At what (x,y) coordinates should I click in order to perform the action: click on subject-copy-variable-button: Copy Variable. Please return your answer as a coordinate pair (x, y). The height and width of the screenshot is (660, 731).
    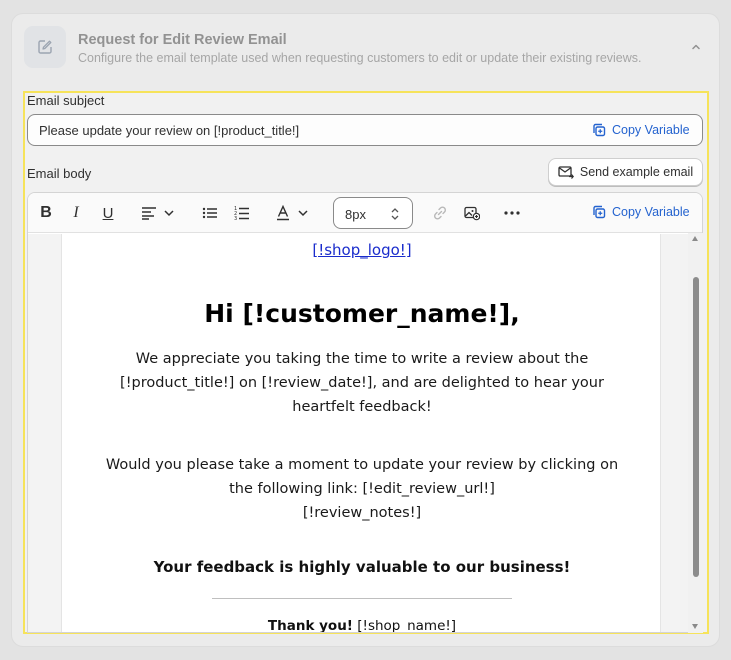
    Looking at the image, I should click on (641, 130).